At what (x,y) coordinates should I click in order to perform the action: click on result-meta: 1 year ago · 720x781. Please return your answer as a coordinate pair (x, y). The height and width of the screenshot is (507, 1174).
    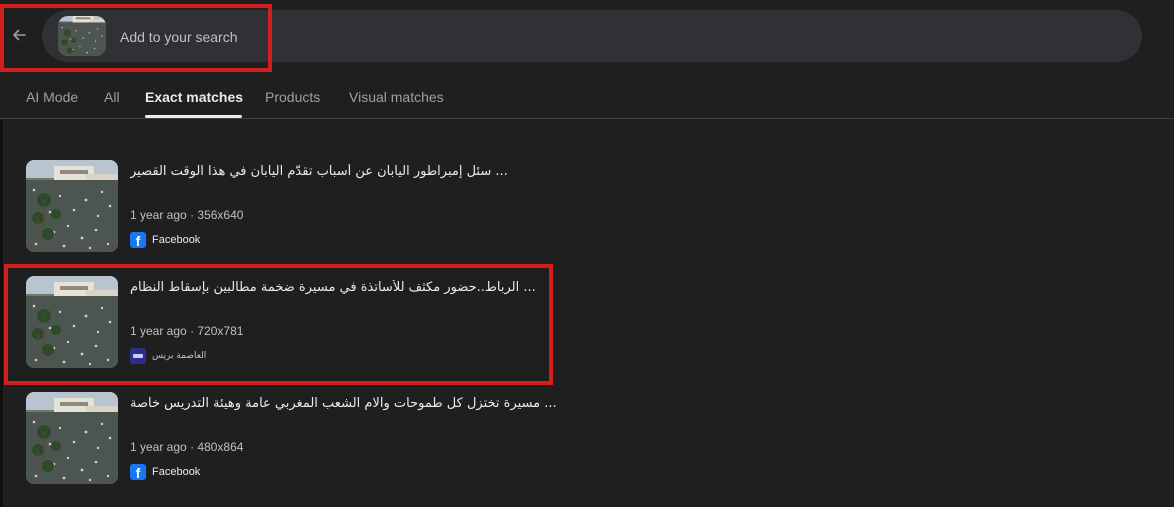
    Looking at the image, I should click on (186, 331).